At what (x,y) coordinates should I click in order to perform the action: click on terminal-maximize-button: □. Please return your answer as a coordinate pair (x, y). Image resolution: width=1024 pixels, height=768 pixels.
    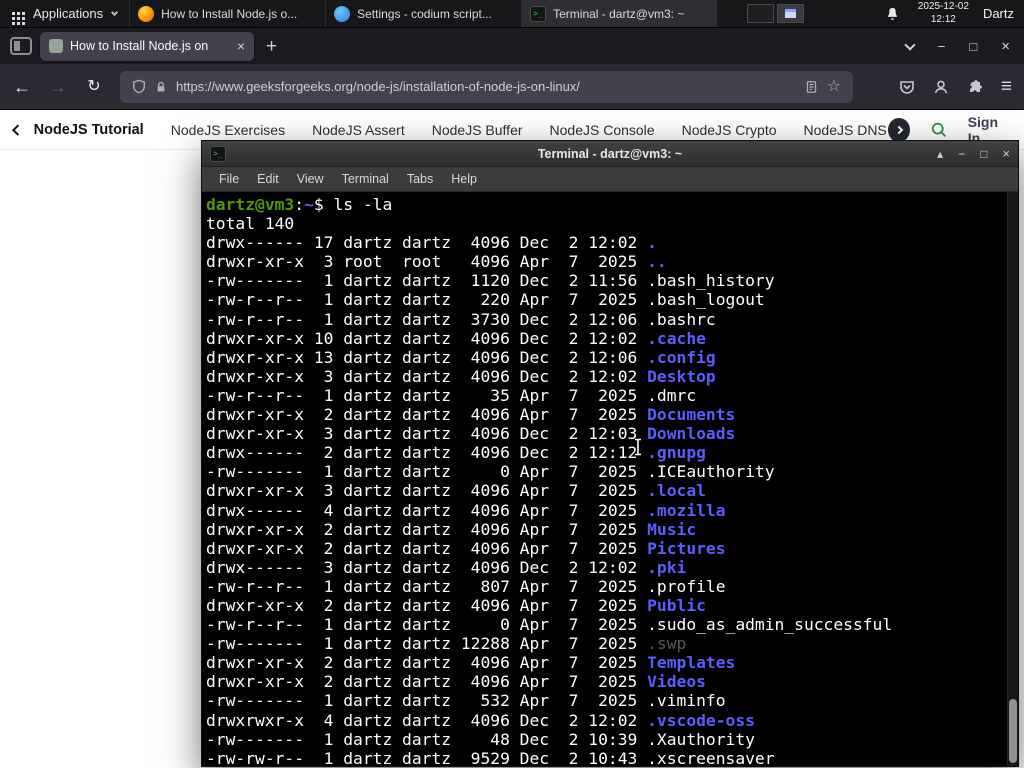
    Looking at the image, I should click on (983, 154).